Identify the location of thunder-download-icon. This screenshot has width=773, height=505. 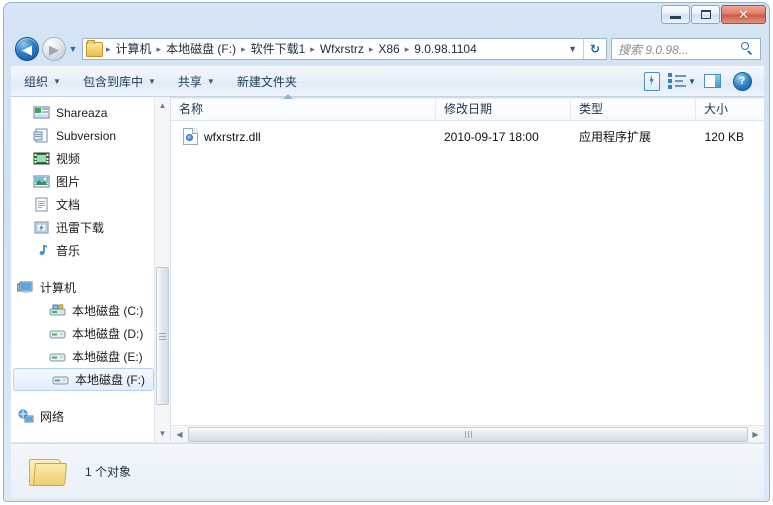
(41, 227).